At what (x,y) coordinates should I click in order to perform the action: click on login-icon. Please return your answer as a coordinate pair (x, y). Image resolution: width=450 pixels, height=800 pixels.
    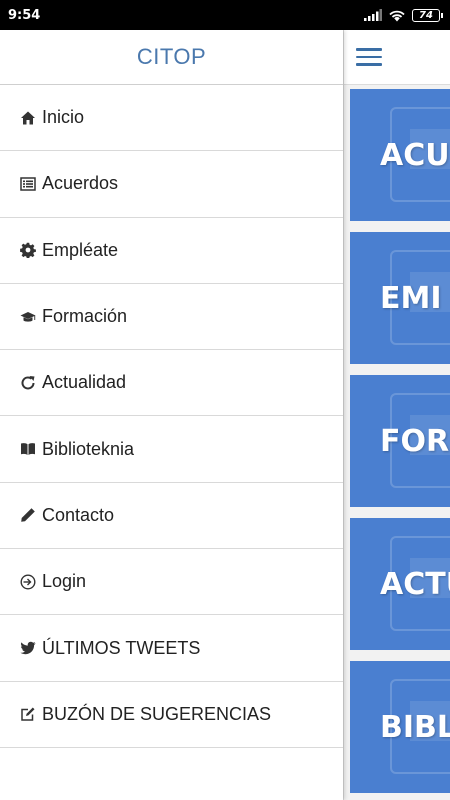
    Looking at the image, I should click on (28, 582).